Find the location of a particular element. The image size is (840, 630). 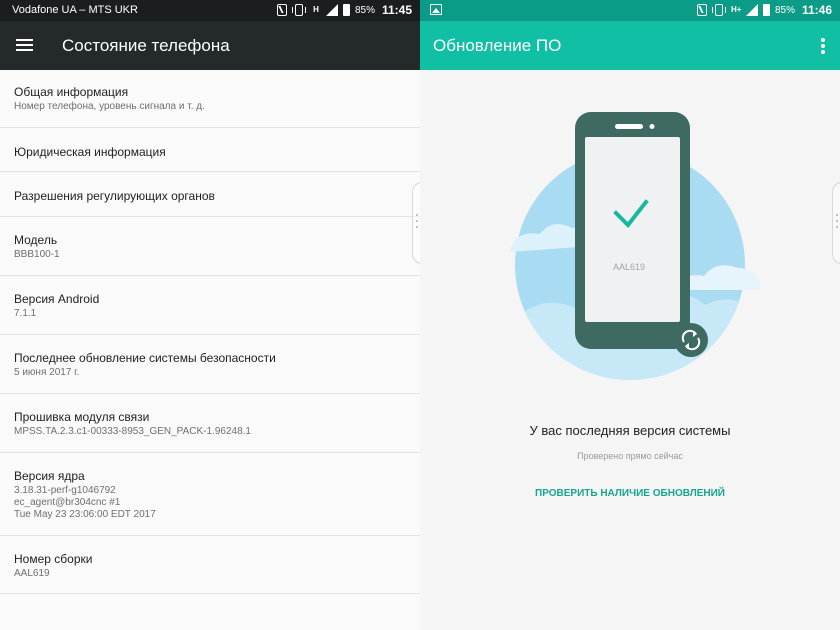

page-title: Состояние телефона is located at coordinates (146, 45).